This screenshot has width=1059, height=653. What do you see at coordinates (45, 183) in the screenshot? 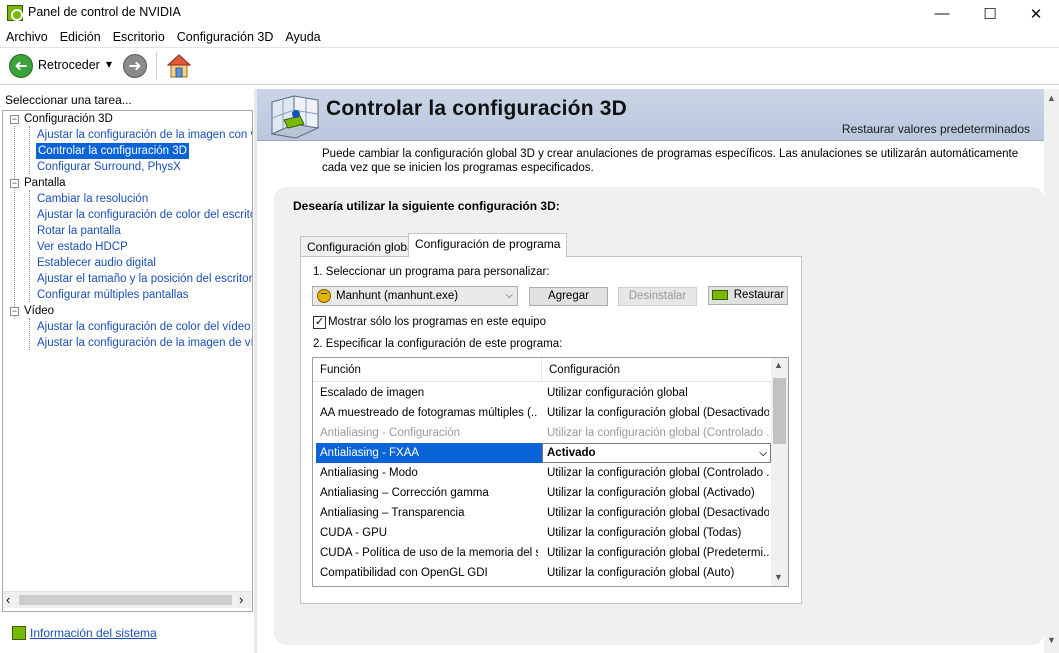
I see `tree-group-pantalla: Pantalla` at bounding box center [45, 183].